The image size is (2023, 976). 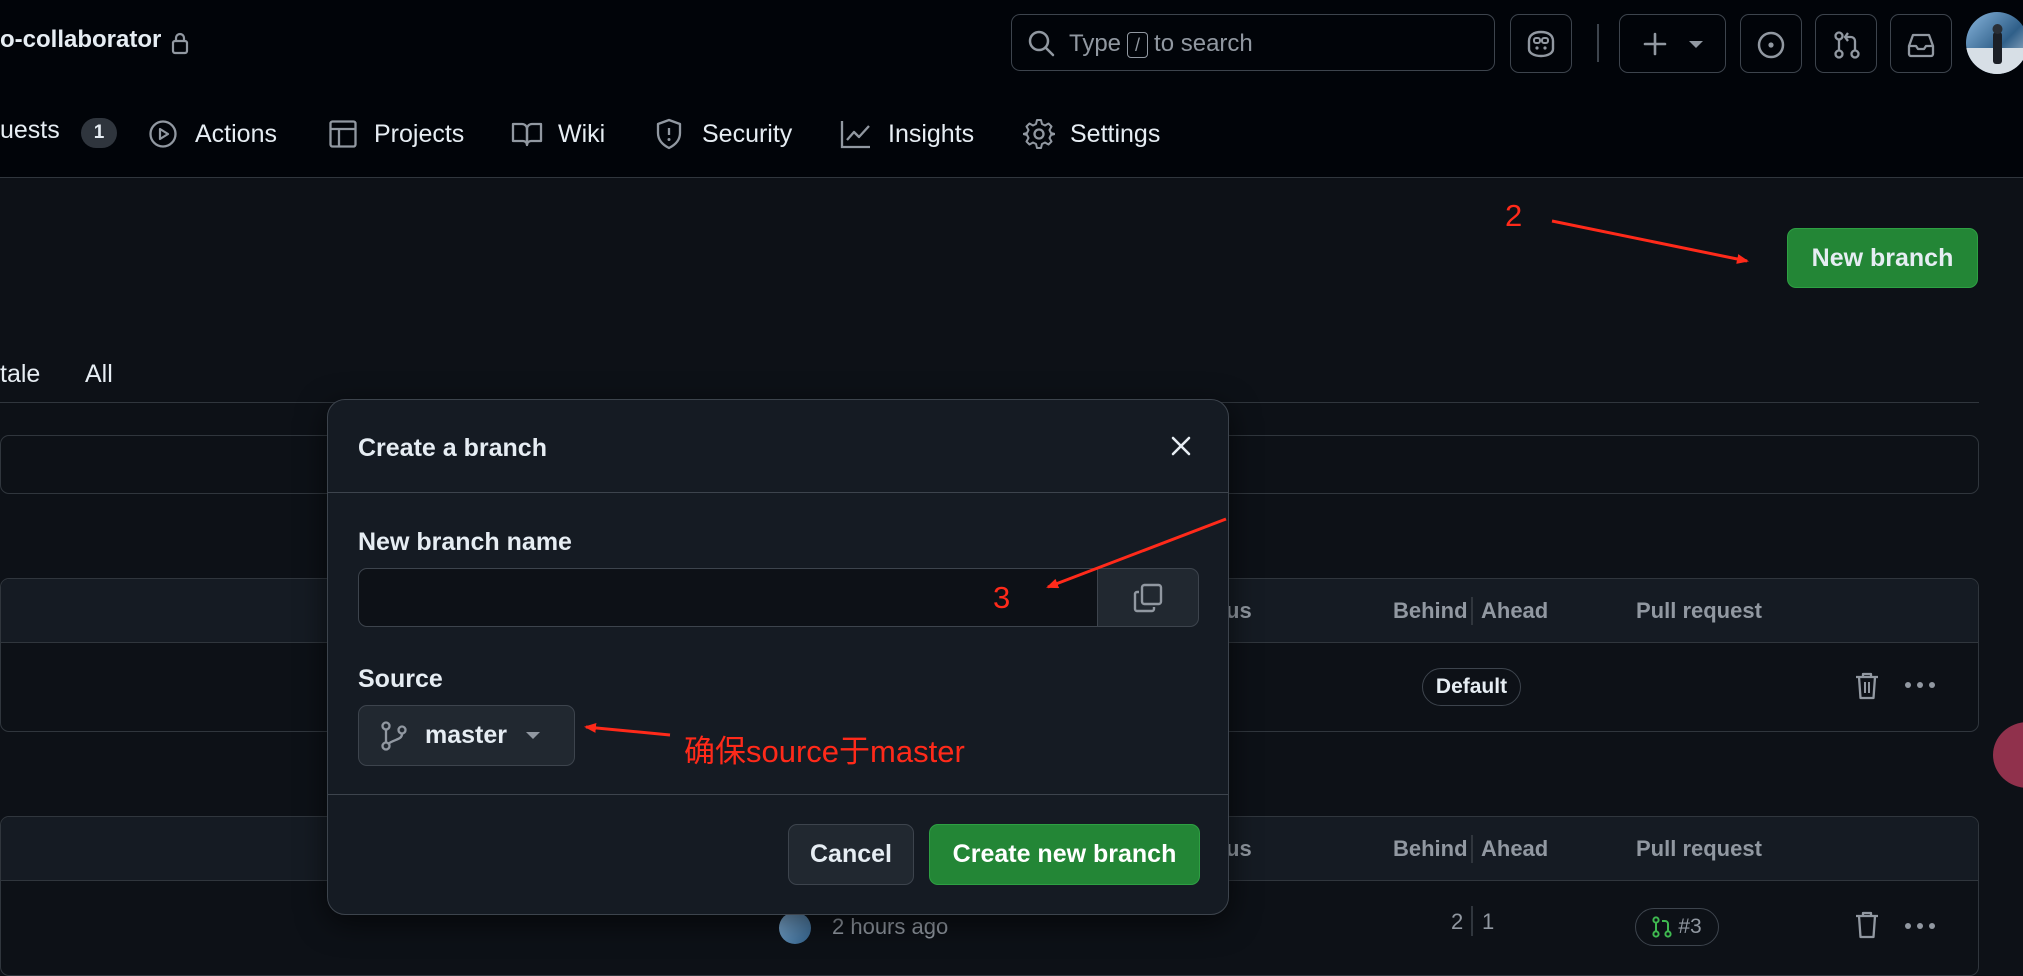 I want to click on search-icon, so click(x=1041, y=43).